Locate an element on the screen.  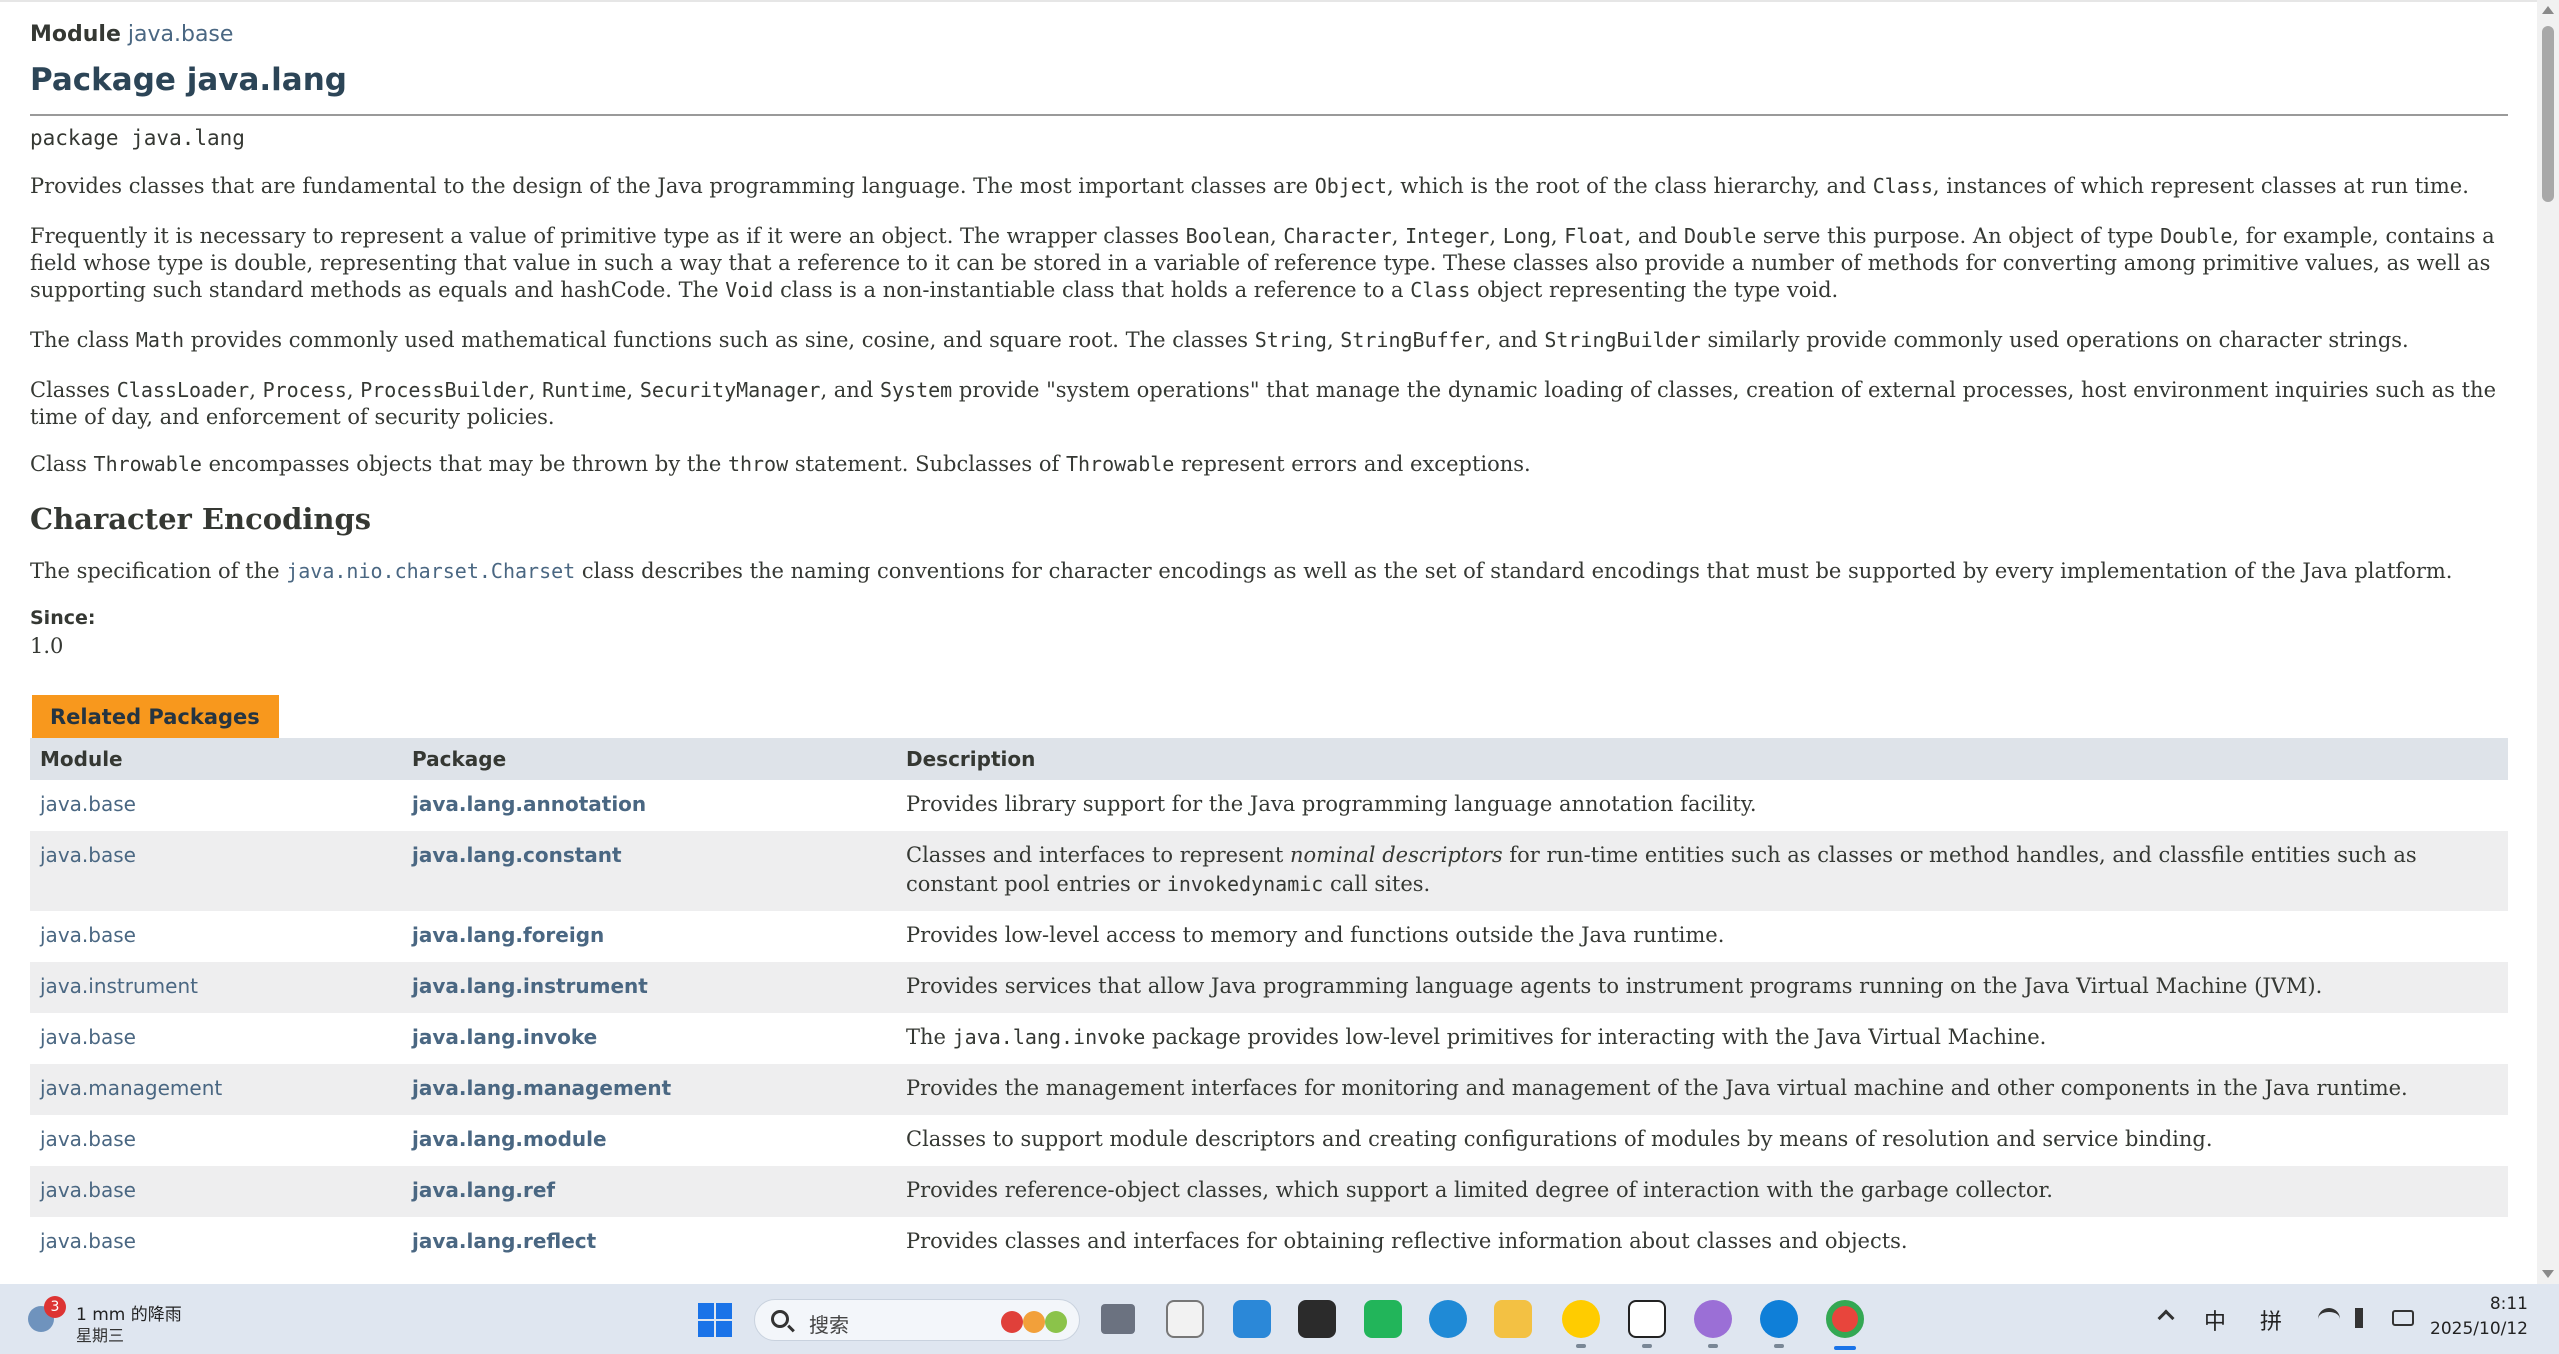
module-label: Module is located at coordinates (75, 34).